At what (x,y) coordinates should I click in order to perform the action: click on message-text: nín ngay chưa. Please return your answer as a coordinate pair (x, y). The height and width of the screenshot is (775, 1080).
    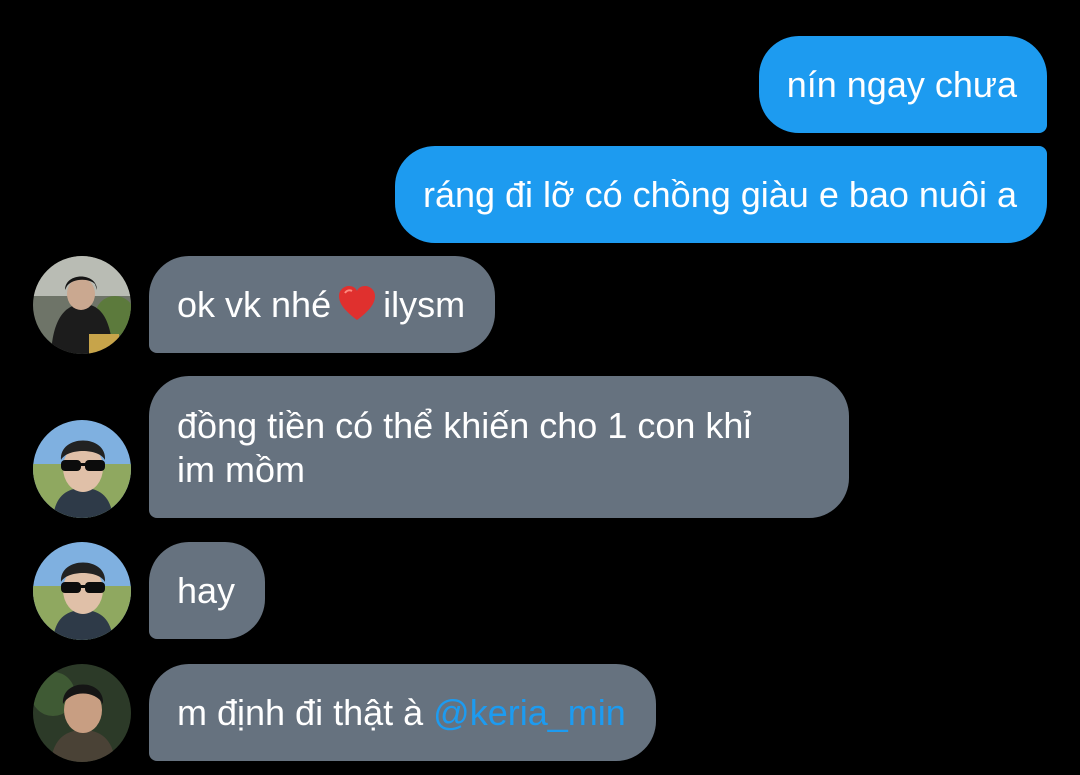
    Looking at the image, I should click on (901, 84).